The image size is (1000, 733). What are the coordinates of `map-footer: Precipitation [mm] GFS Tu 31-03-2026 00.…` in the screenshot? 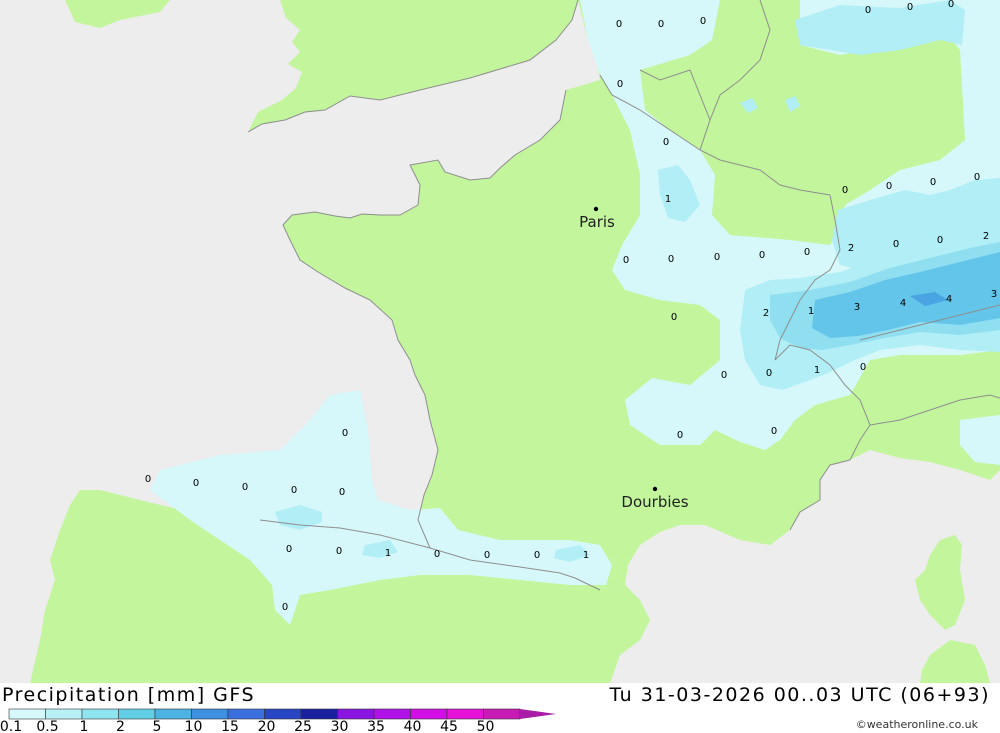 It's located at (500, 708).